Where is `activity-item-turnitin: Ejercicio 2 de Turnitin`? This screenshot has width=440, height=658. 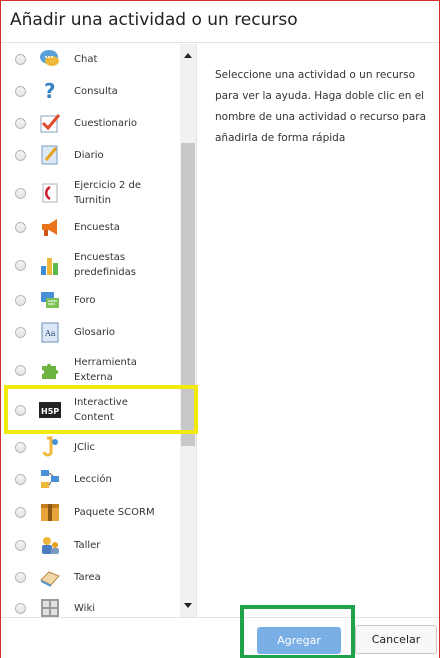 activity-item-turnitin: Ejercicio 2 de Turnitin is located at coordinates (91, 193).